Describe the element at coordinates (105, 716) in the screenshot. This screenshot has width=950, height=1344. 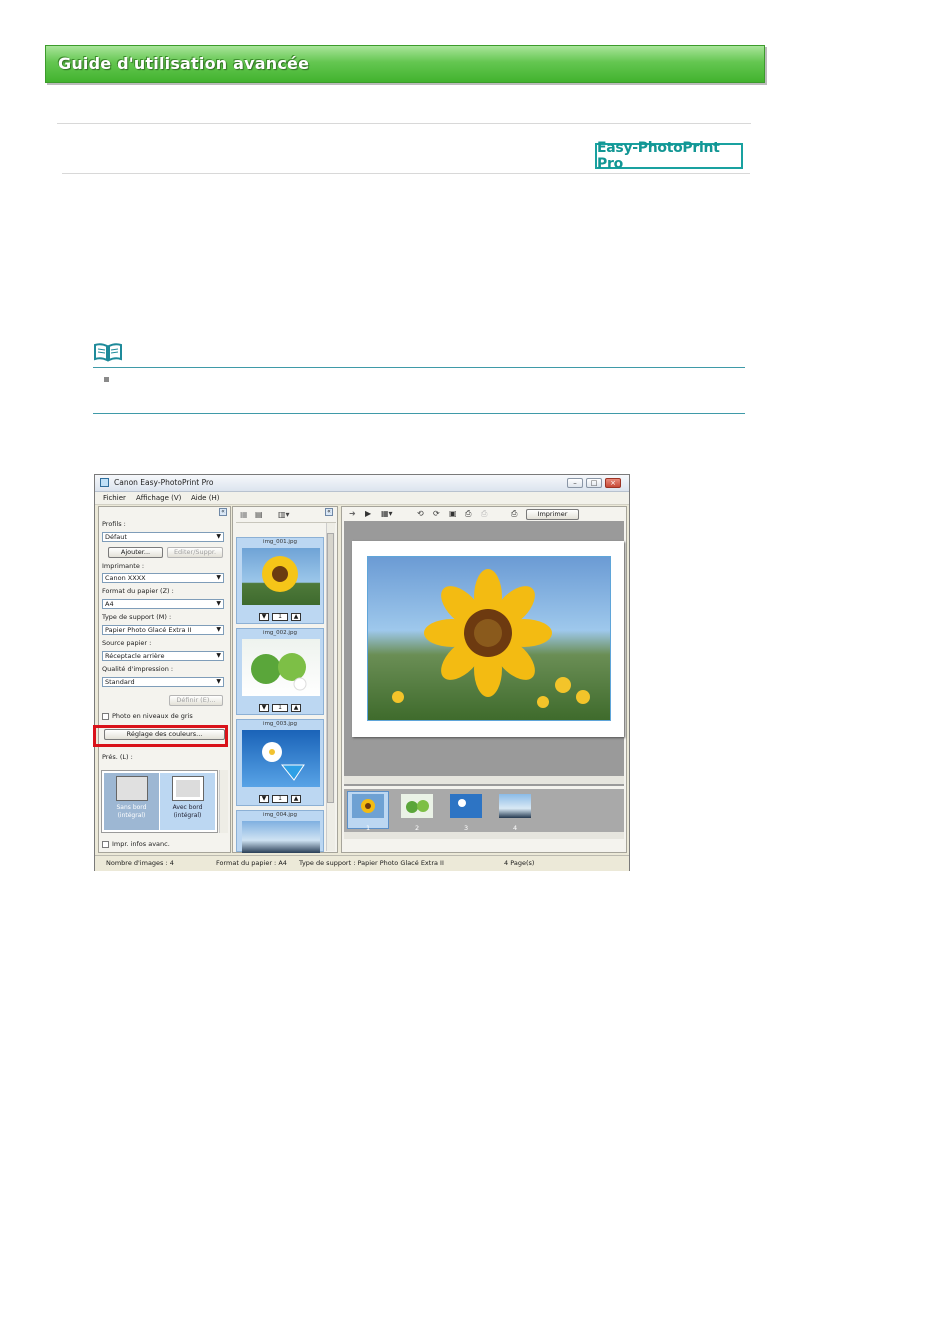
I see `grayscale-checkbox` at that location.